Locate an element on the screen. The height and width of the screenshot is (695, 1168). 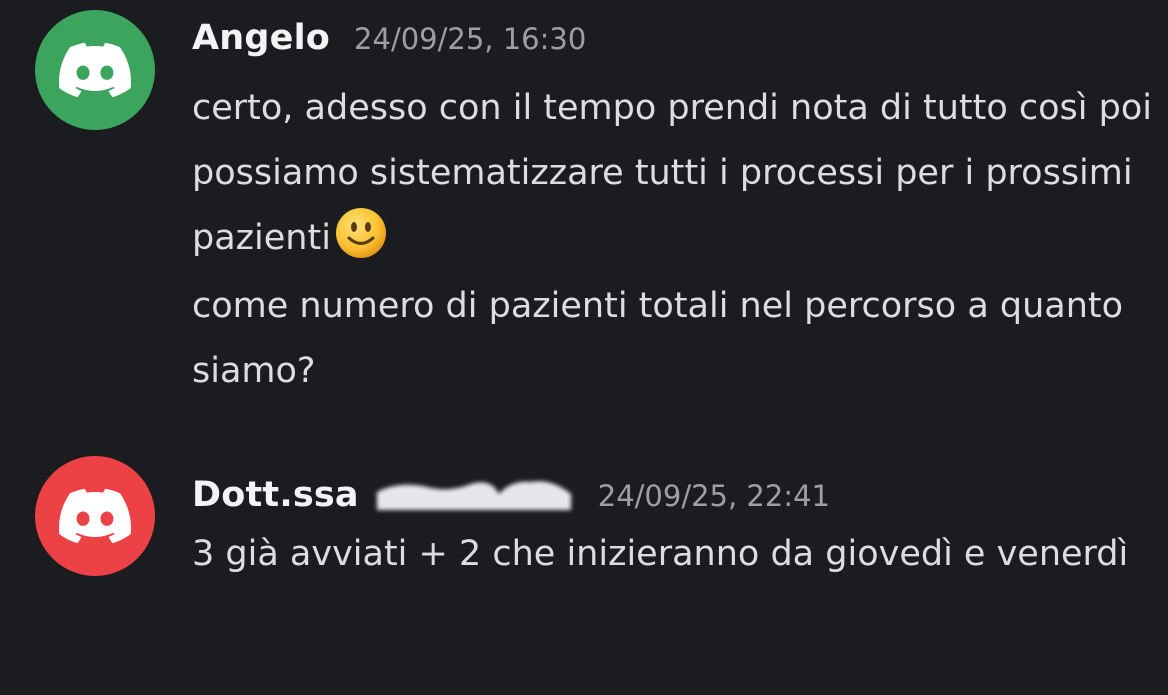
timestamp: 24/09/25, 16:30 is located at coordinates (470, 39).